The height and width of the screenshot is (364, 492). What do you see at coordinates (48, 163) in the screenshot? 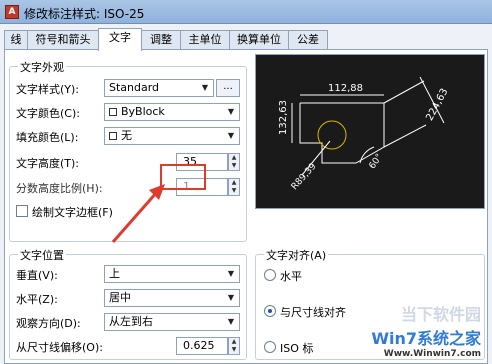
I see `label-text-height: 文字高度(T):` at bounding box center [48, 163].